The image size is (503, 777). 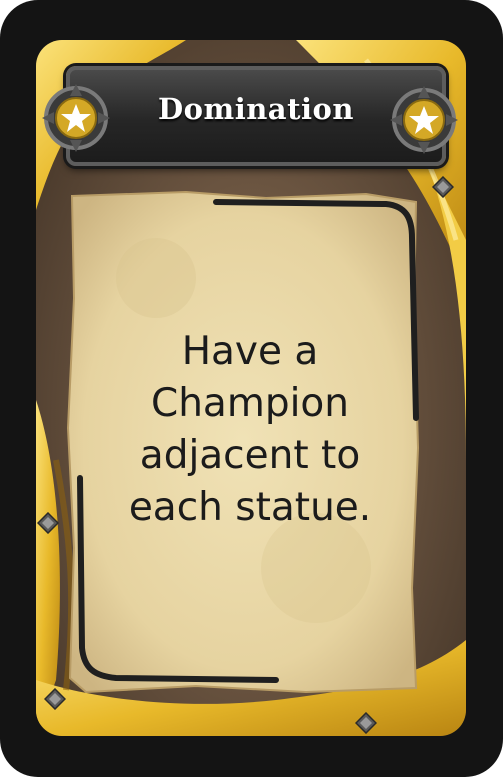 What do you see at coordinates (256, 109) in the screenshot?
I see `card-title: Domination` at bounding box center [256, 109].